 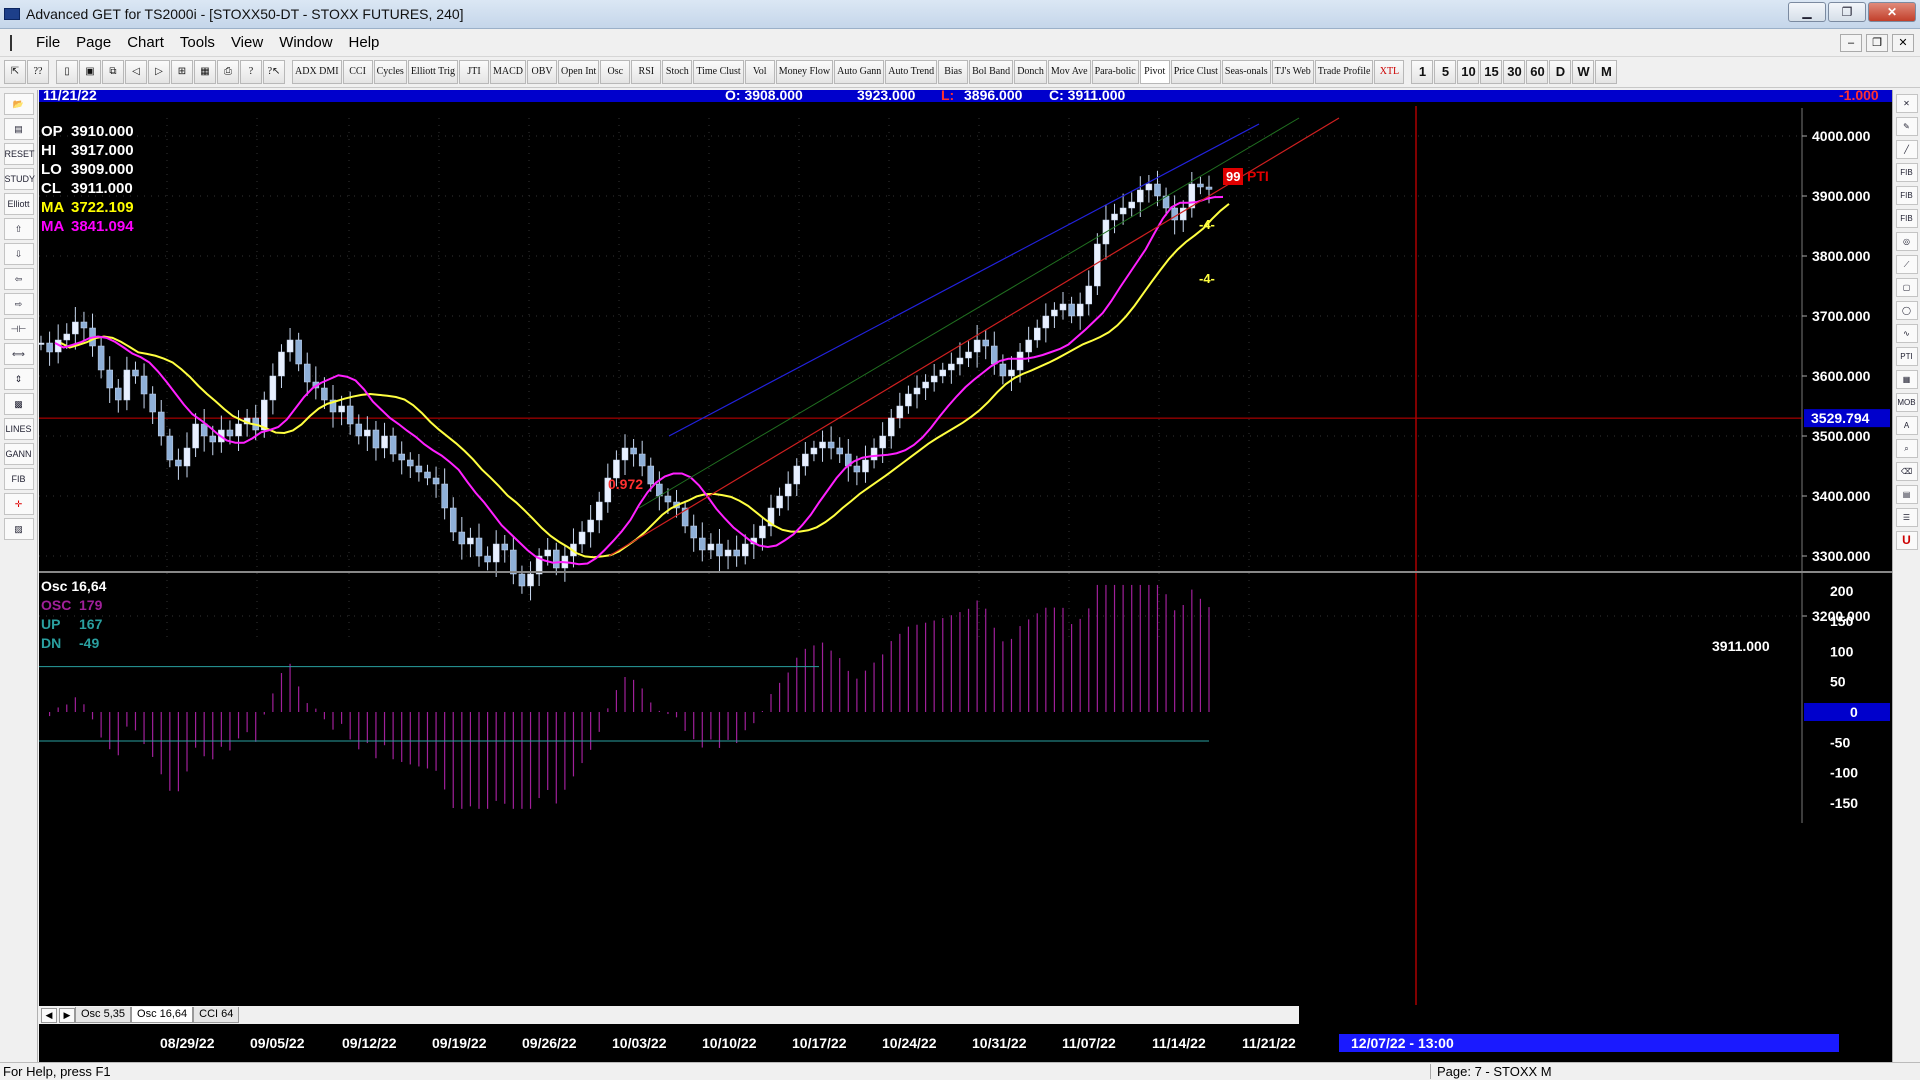 What do you see at coordinates (15, 72) in the screenshot?
I see `pointer-icon: ⇱` at bounding box center [15, 72].